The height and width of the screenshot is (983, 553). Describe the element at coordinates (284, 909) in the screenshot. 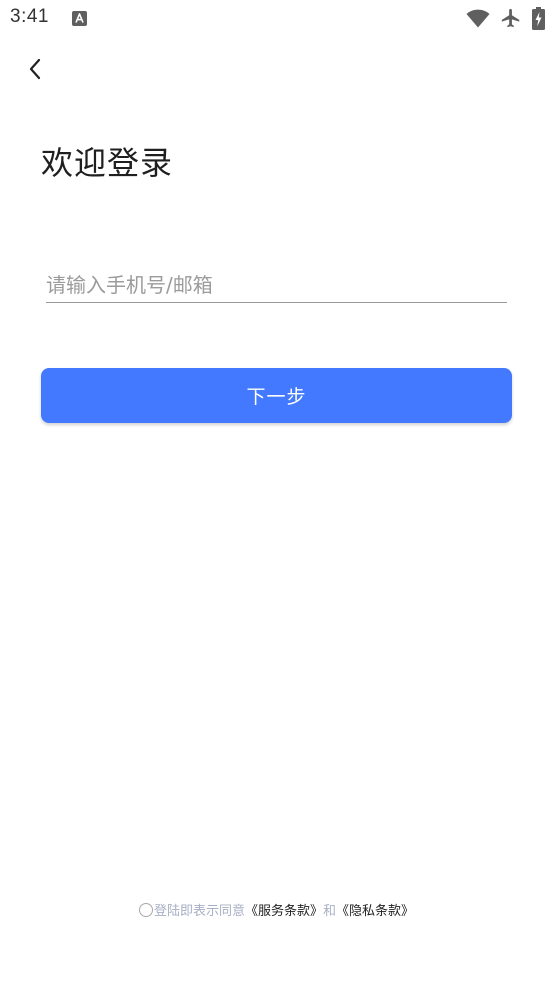

I see `service-terms-link: 《服务条款》` at that location.